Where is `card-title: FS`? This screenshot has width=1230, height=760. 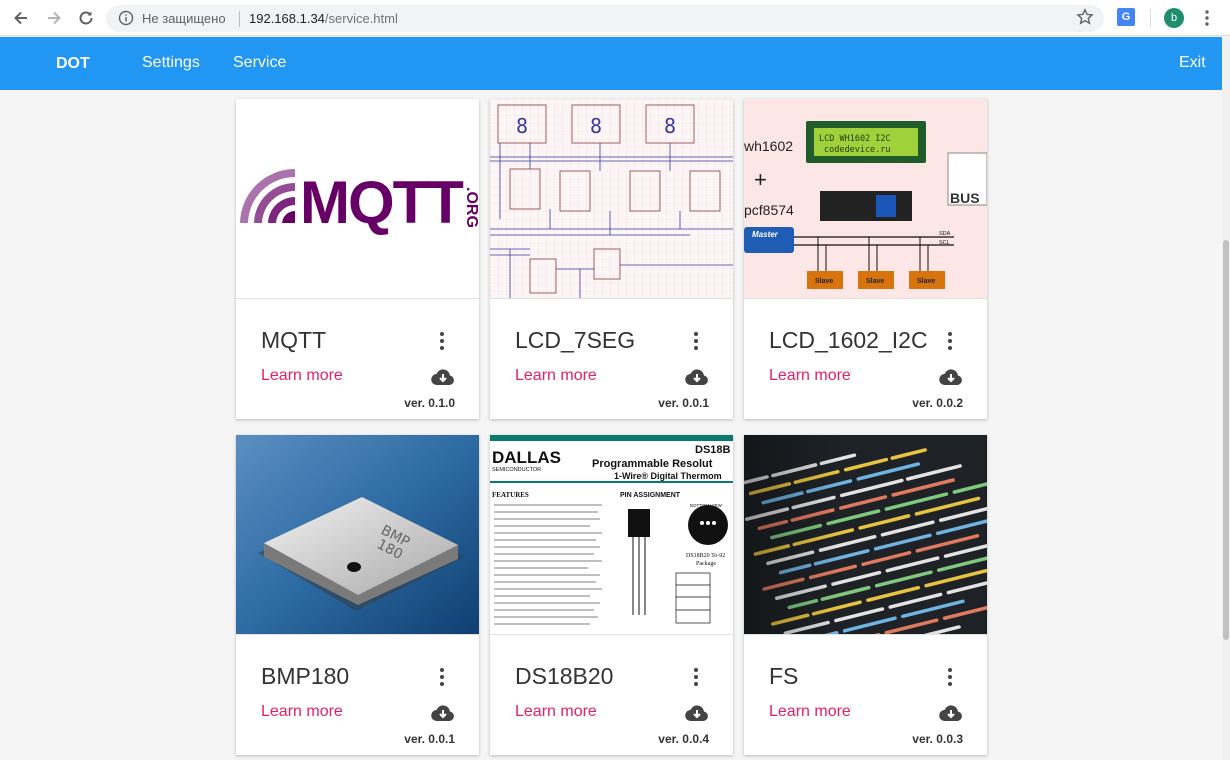
card-title: FS is located at coordinates (784, 676).